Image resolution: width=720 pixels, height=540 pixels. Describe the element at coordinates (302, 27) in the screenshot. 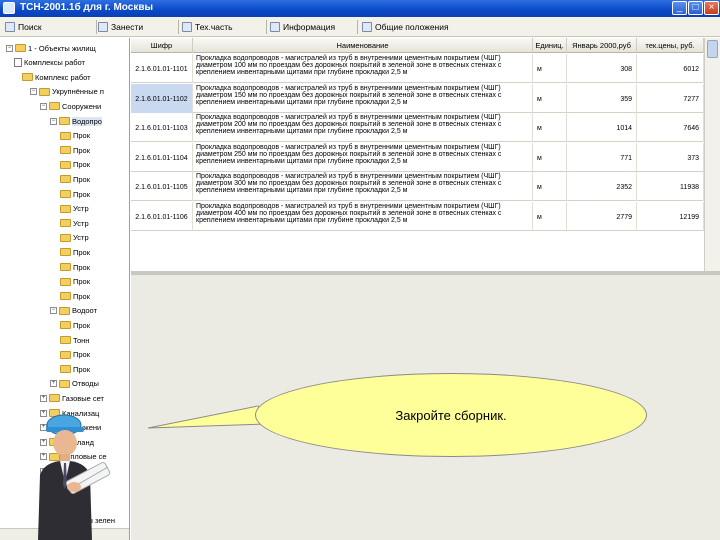

I see `info-button: Информация` at that location.